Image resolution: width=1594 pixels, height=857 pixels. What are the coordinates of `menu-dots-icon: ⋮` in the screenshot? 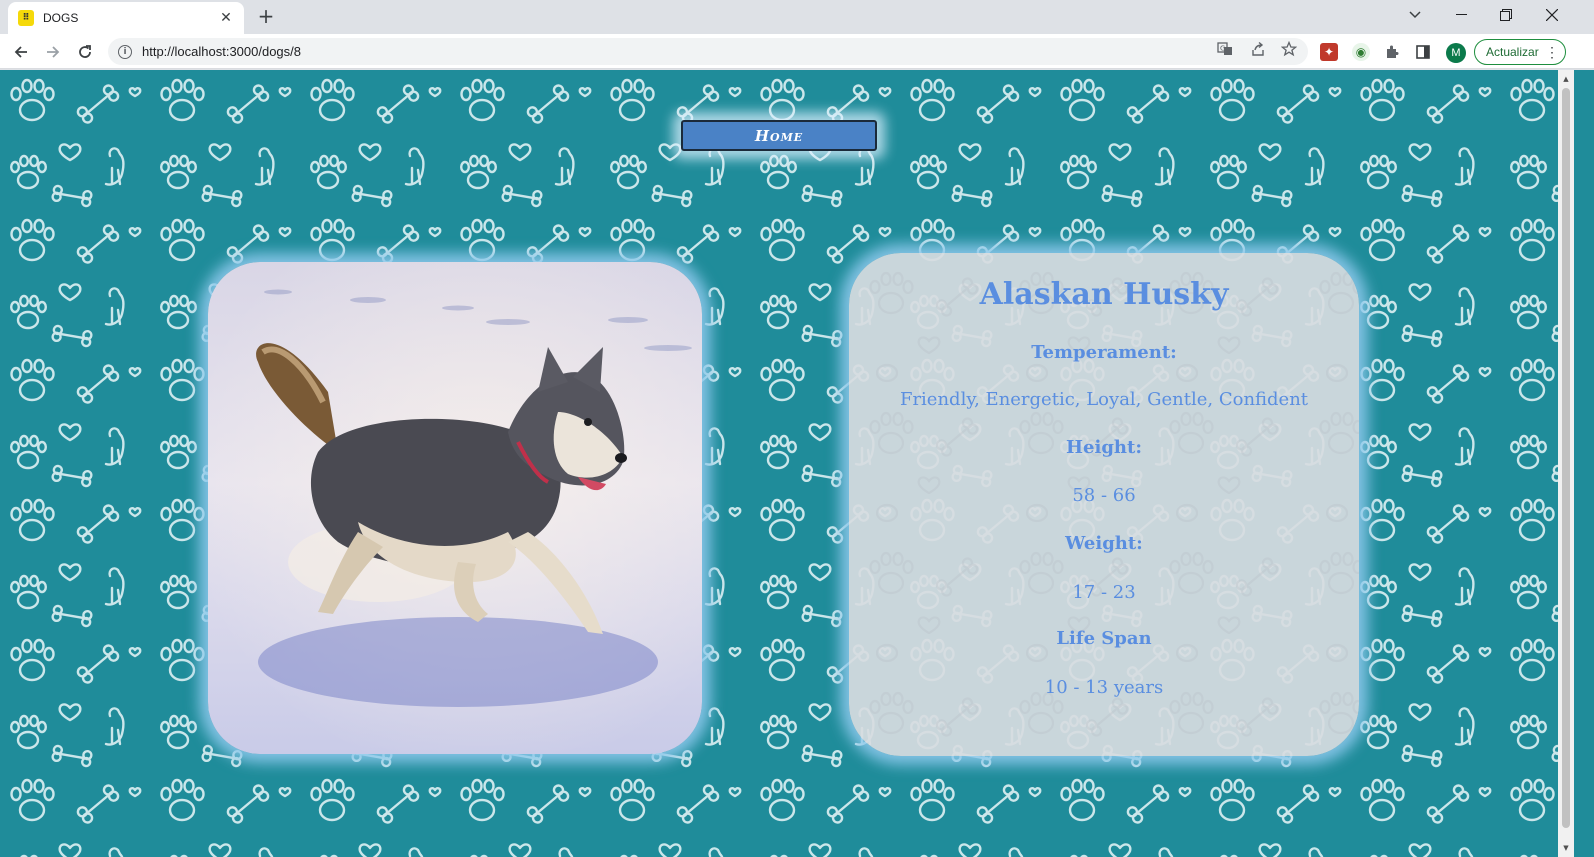 It's located at (1552, 52).